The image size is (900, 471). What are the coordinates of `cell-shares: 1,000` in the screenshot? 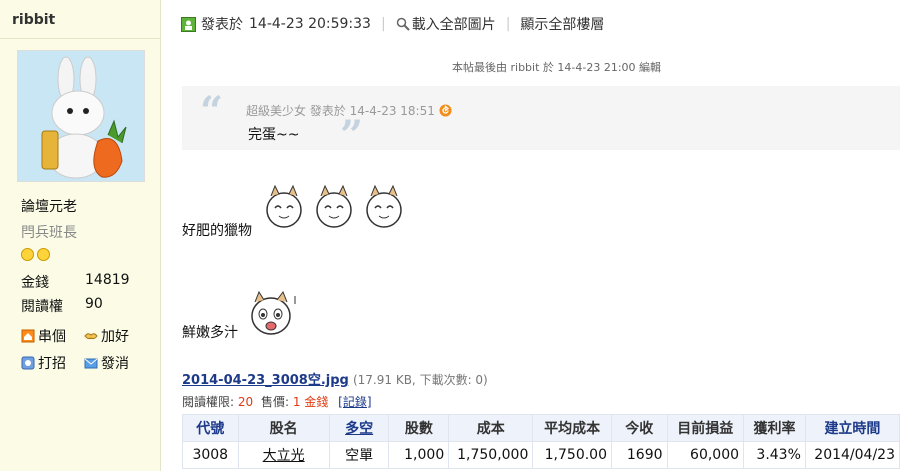 It's located at (419, 455).